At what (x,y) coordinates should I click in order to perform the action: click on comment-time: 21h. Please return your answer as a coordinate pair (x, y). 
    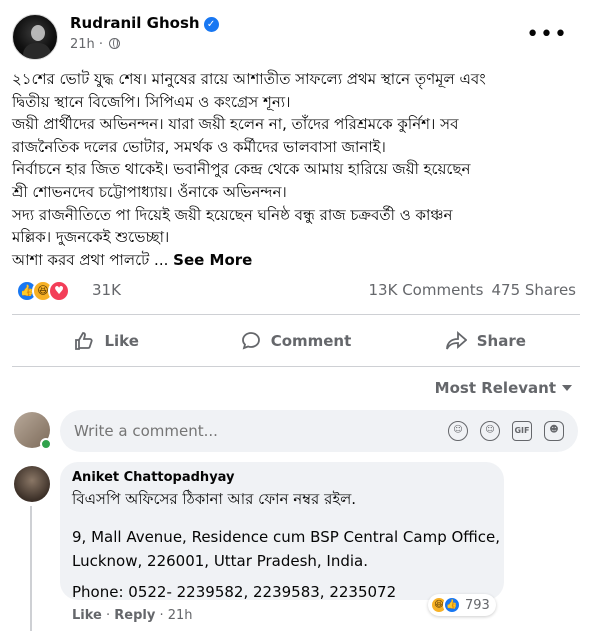
    Looking at the image, I should click on (180, 615).